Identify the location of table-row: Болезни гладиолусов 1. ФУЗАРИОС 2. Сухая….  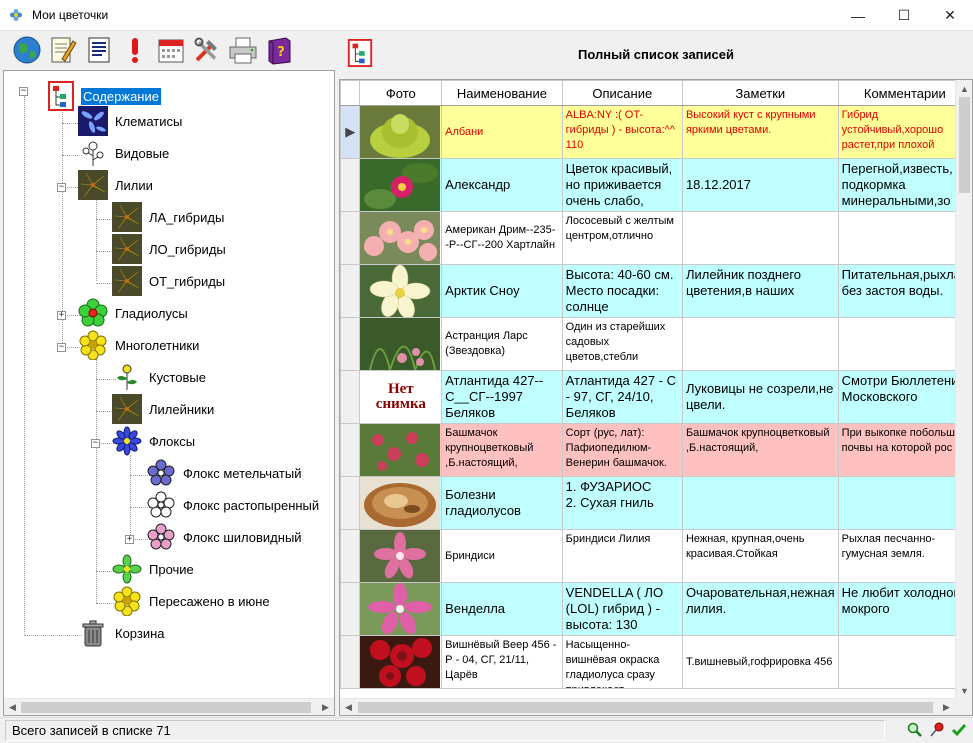
(656, 503).